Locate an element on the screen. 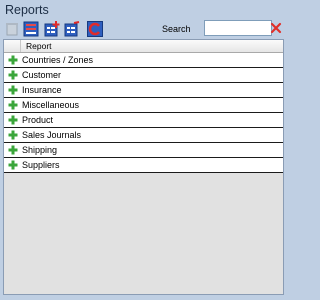 This screenshot has width=320, height=300. list-item-label: Insurance is located at coordinates (42, 90).